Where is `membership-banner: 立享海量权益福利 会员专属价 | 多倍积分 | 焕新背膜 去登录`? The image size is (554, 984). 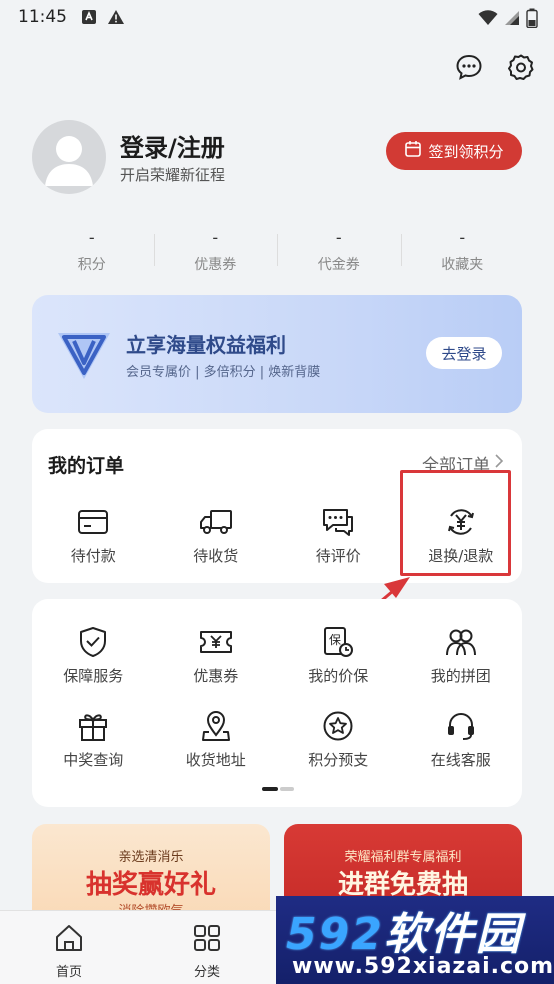 membership-banner: 立享海量权益福利 会员专属价 | 多倍积分 | 焕新背膜 去登录 is located at coordinates (277, 354).